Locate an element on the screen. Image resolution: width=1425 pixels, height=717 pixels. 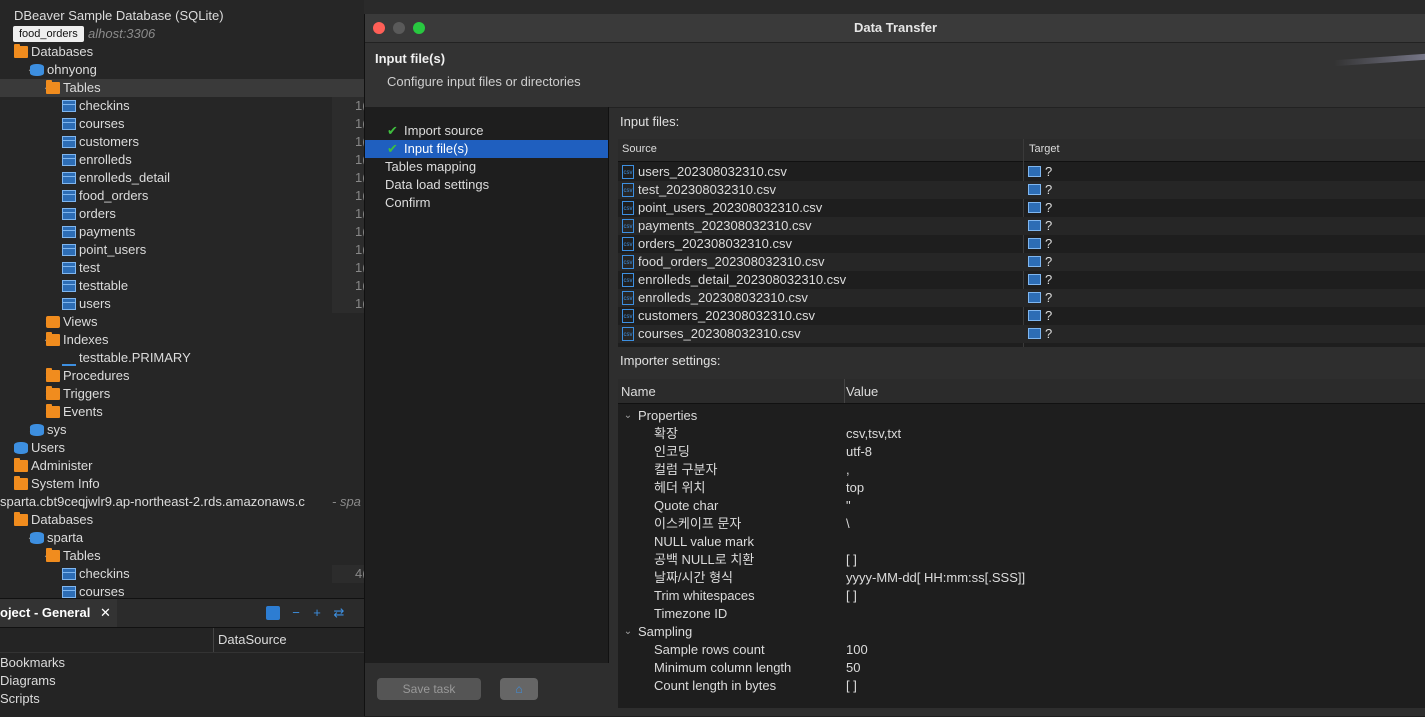
tree-item: ›orders1( is located at coordinates (182, 214).